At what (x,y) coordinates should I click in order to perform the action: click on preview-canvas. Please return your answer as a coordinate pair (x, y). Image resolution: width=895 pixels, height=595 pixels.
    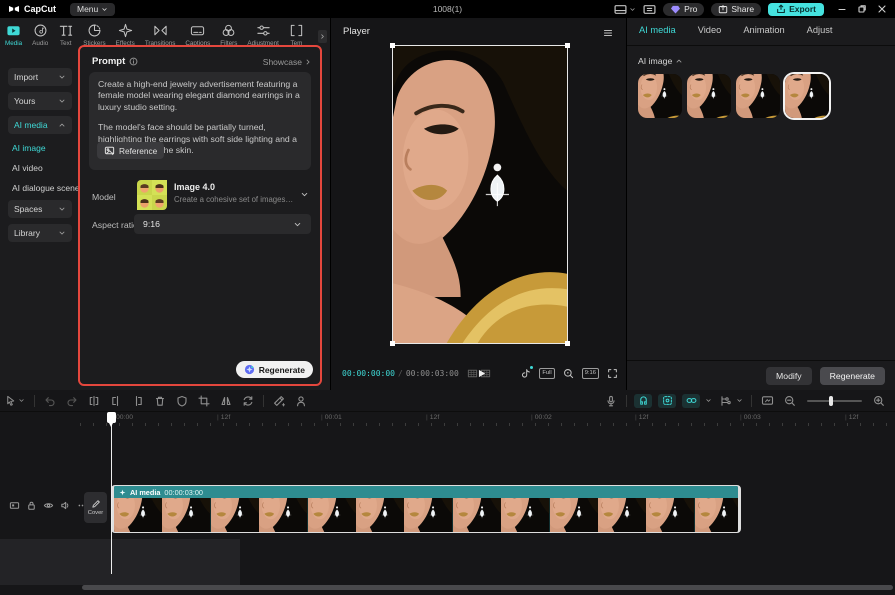
    Looking at the image, I should click on (480, 194).